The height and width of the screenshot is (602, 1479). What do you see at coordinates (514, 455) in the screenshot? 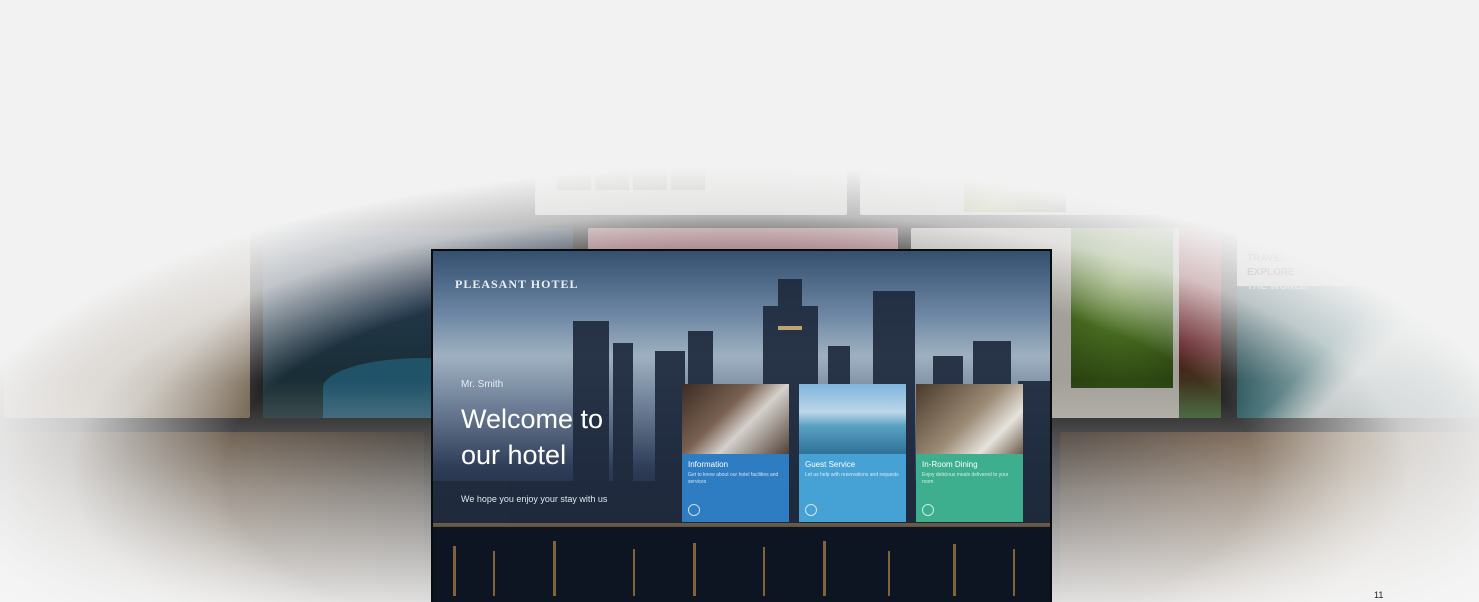
I see `welcome-line-2: our hotel` at bounding box center [514, 455].